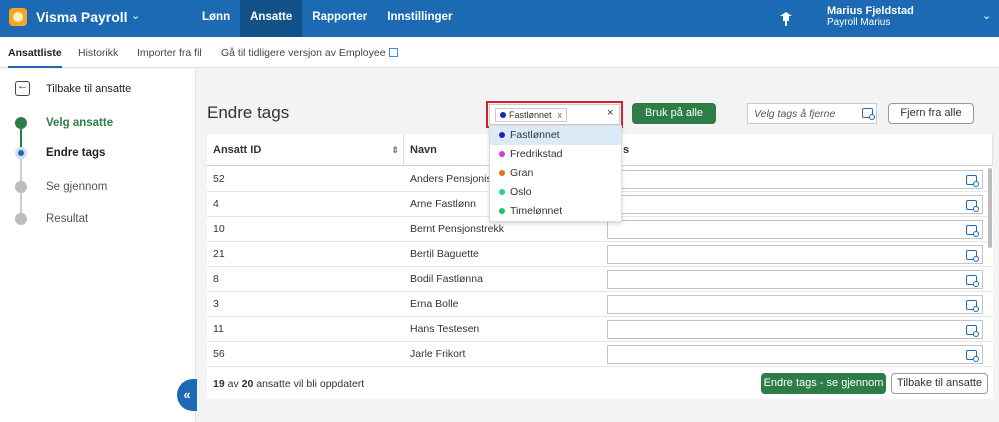 This screenshot has height=422, width=999. Describe the element at coordinates (786, 18) in the screenshot. I see `switch-company-icon` at that location.